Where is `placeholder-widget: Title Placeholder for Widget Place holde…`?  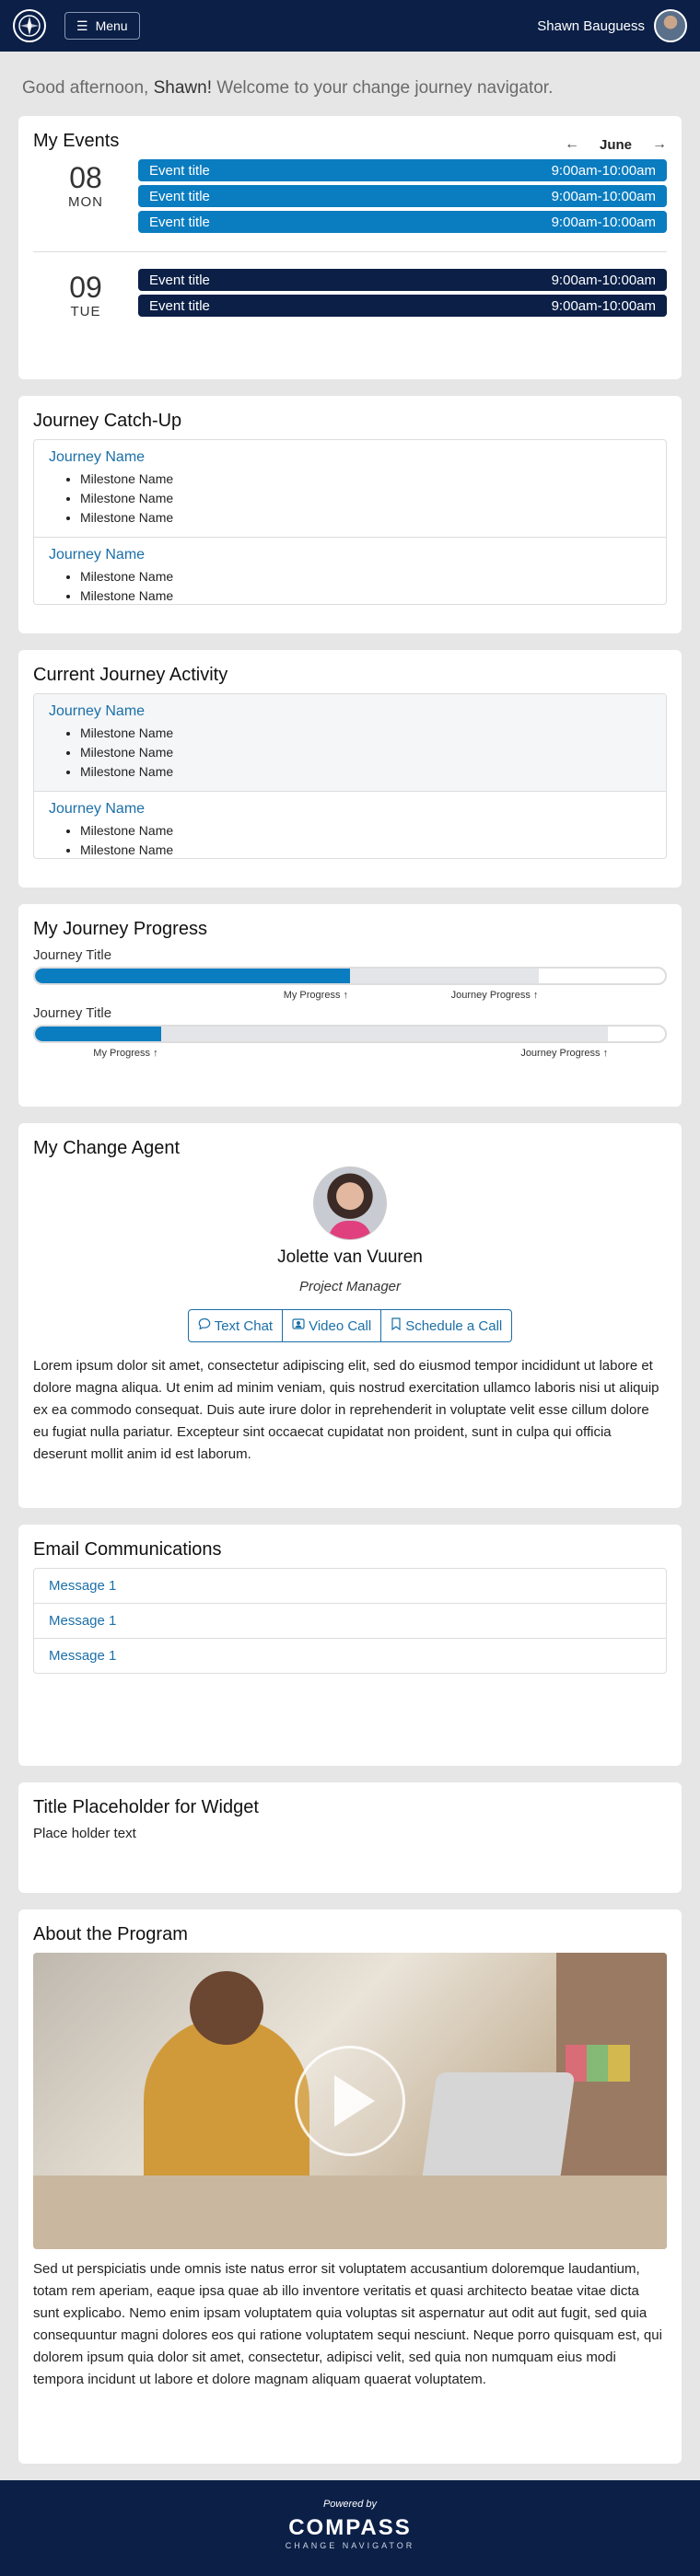
placeholder-widget: Title Placeholder for Widget Place holde… is located at coordinates (350, 1837).